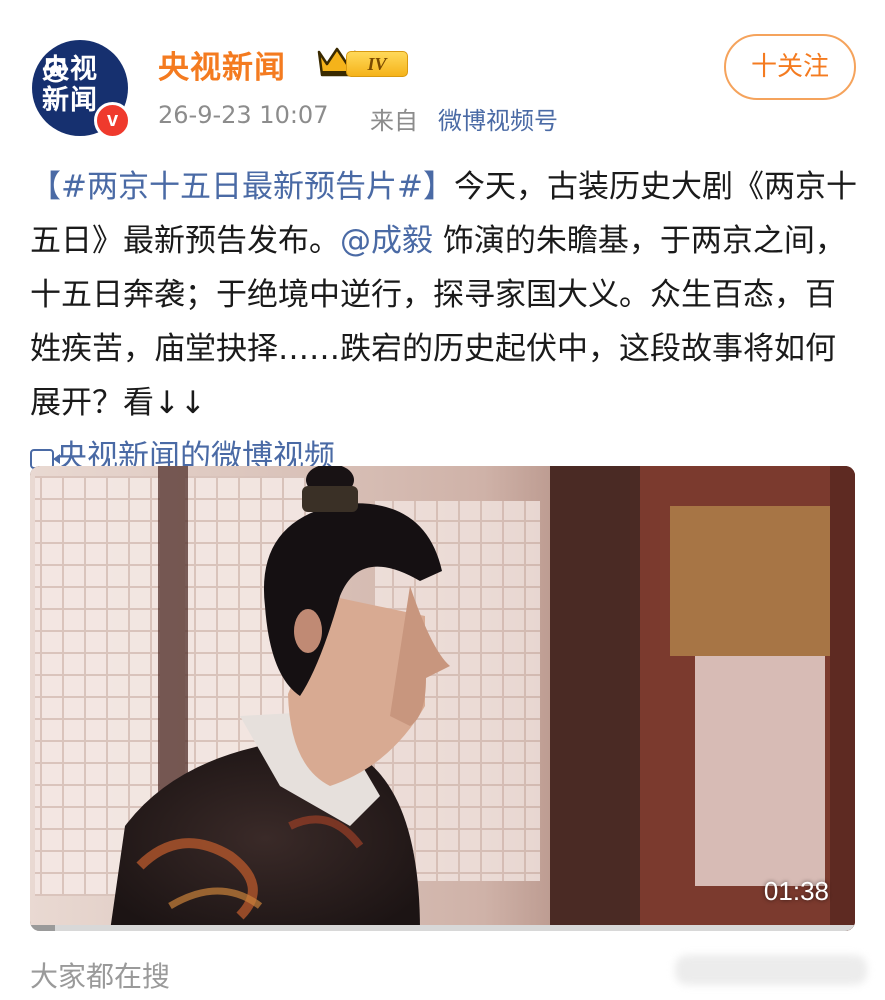 This screenshot has height=1000, width=885. Describe the element at coordinates (394, 121) in the screenshot. I see `post-from-label: 来自` at that location.